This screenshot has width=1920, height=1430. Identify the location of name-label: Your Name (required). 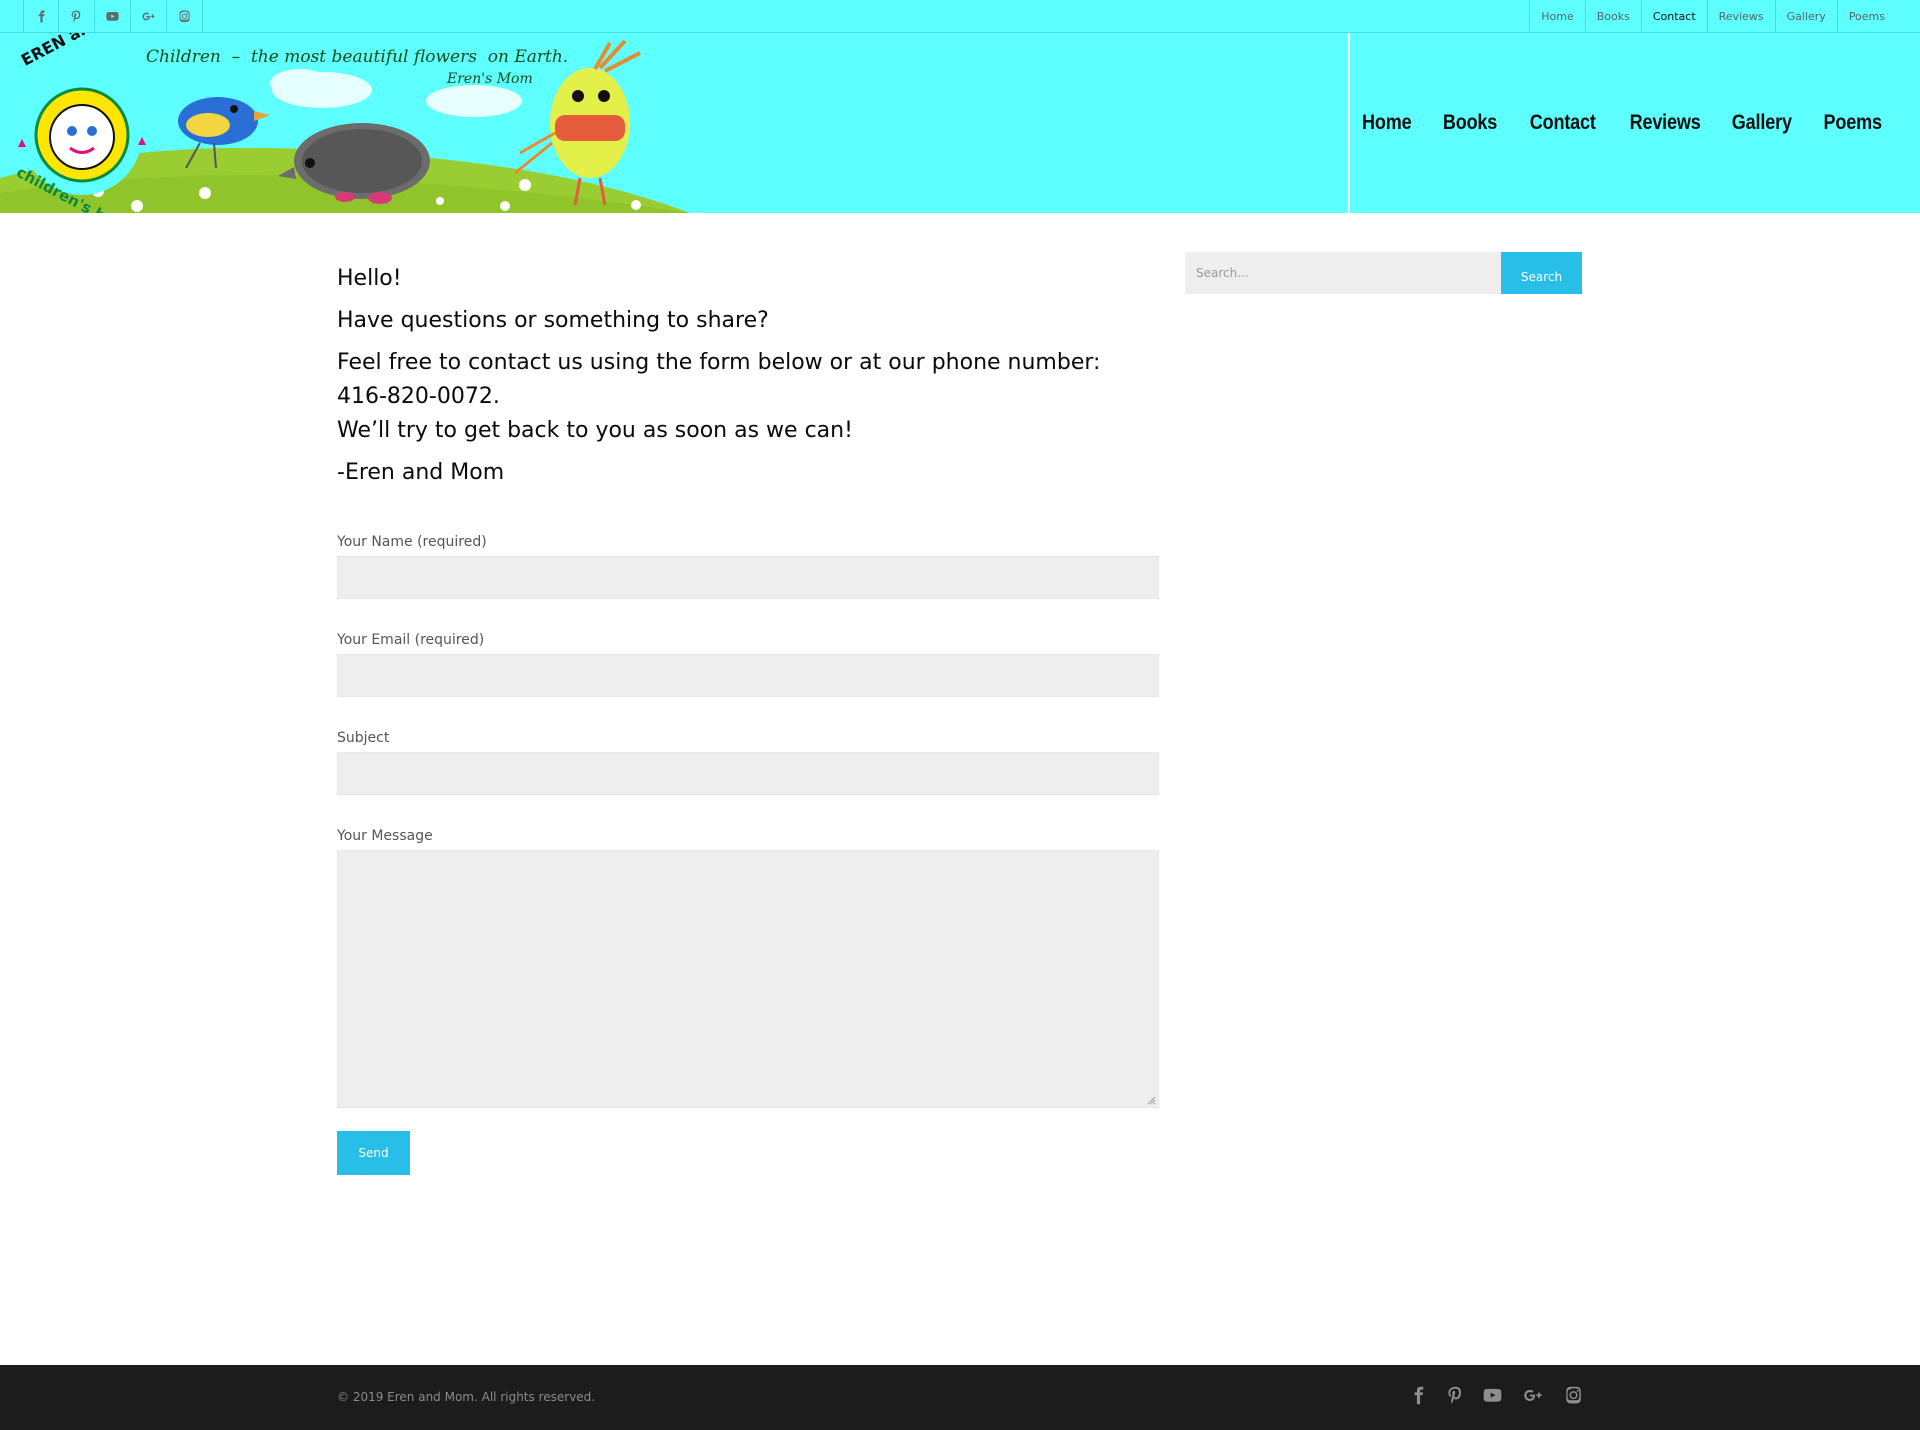
(412, 542).